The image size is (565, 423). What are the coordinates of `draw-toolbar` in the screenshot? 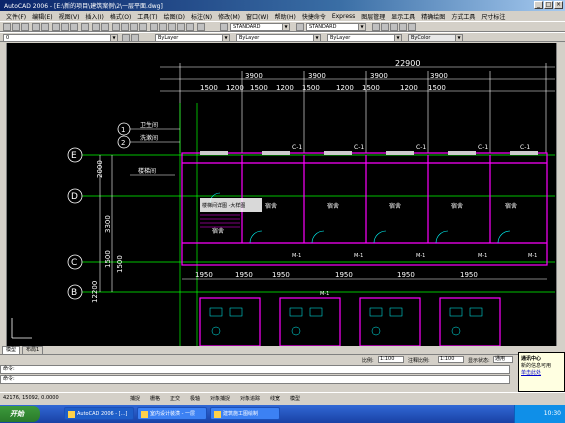 It's located at (3, 194).